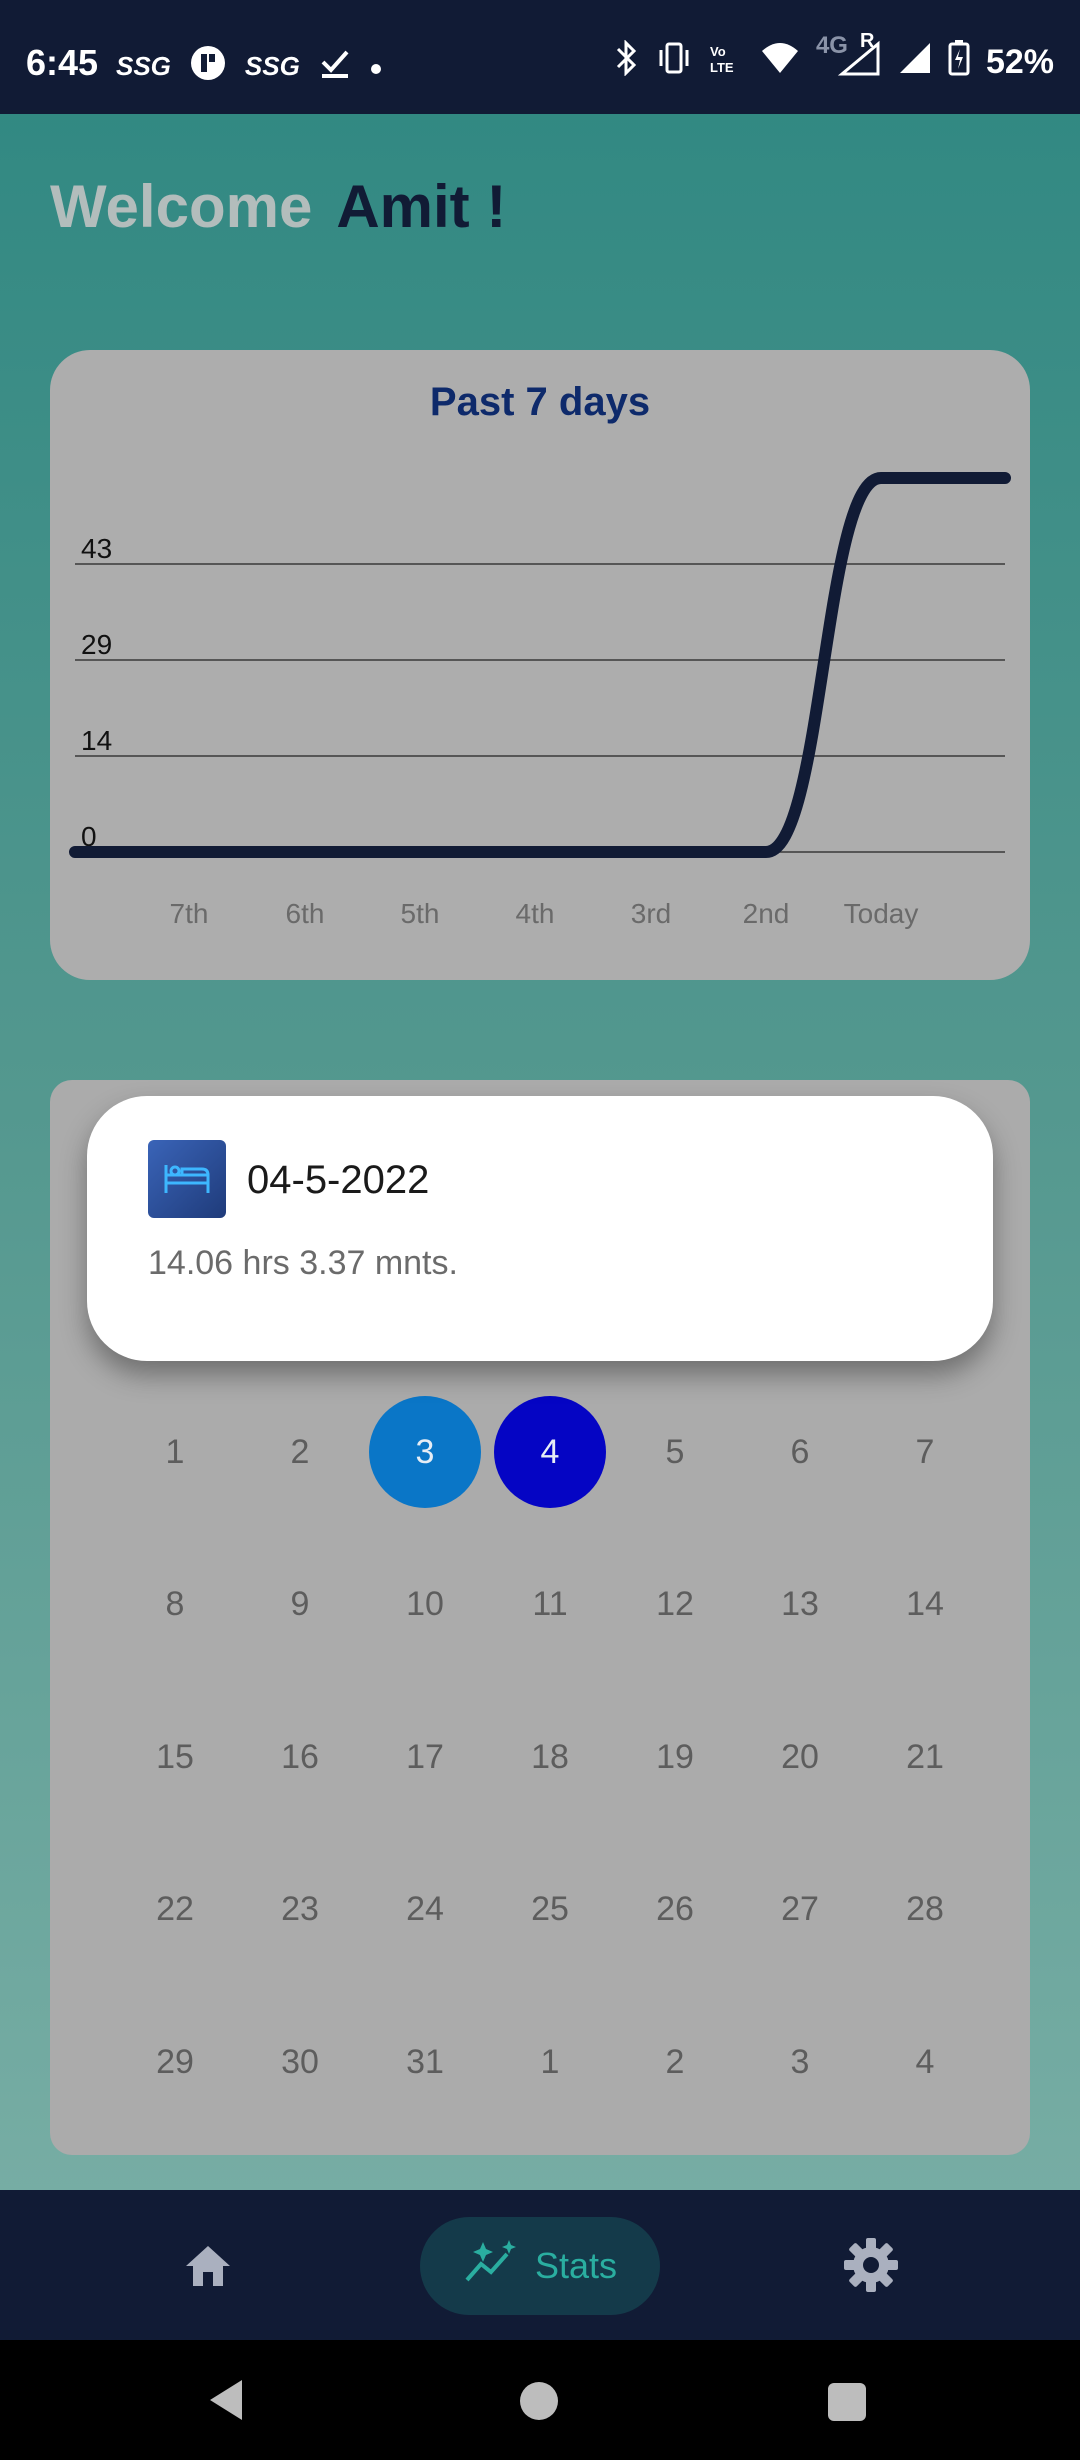 This screenshot has width=1080, height=2460. I want to click on calendar-day: 29, so click(175, 2062).